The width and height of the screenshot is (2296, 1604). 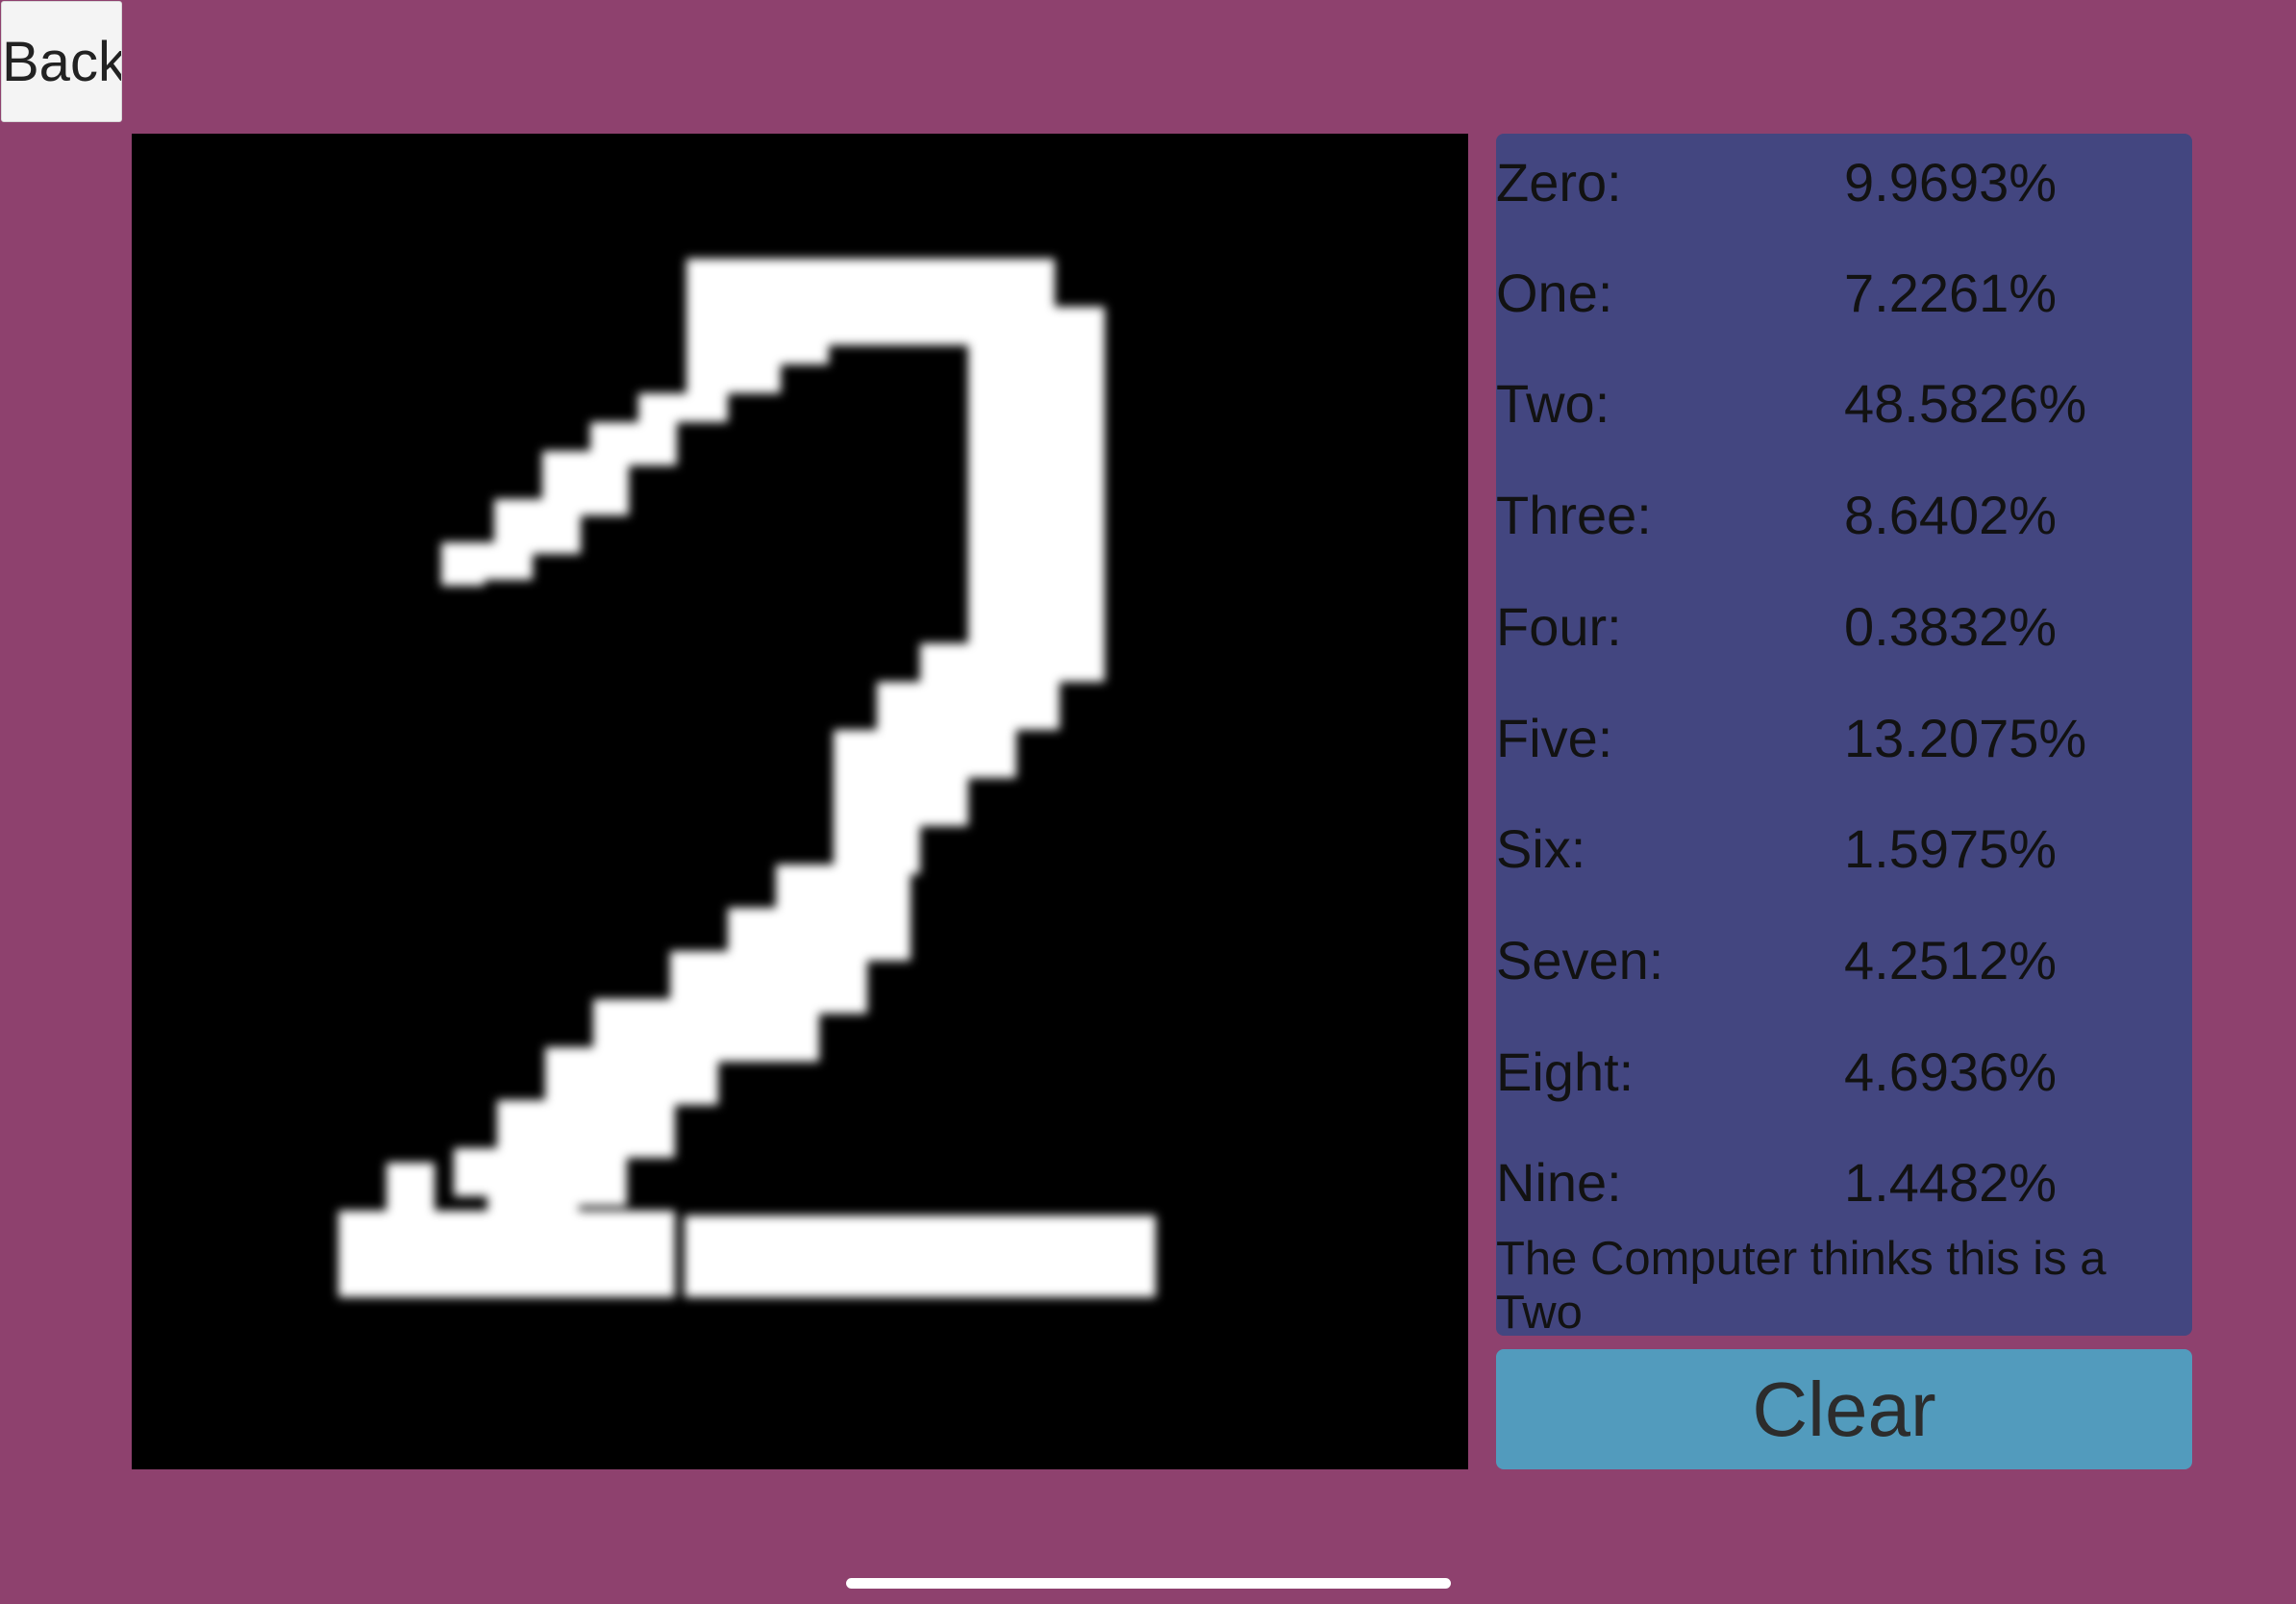 What do you see at coordinates (1951, 1182) in the screenshot?
I see `prediction-value: 1.4482%` at bounding box center [1951, 1182].